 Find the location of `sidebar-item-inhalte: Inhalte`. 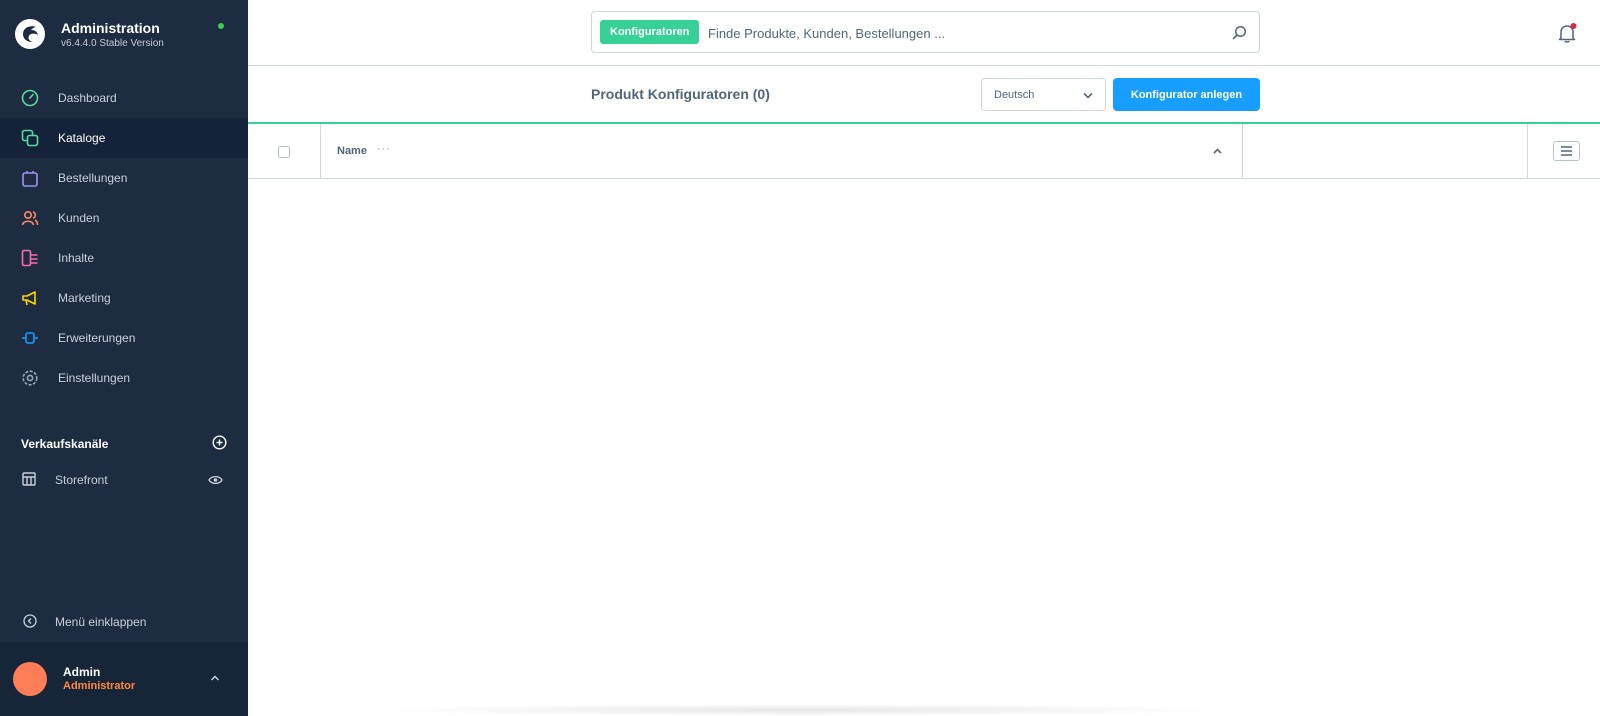

sidebar-item-inhalte: Inhalte is located at coordinates (124, 258).